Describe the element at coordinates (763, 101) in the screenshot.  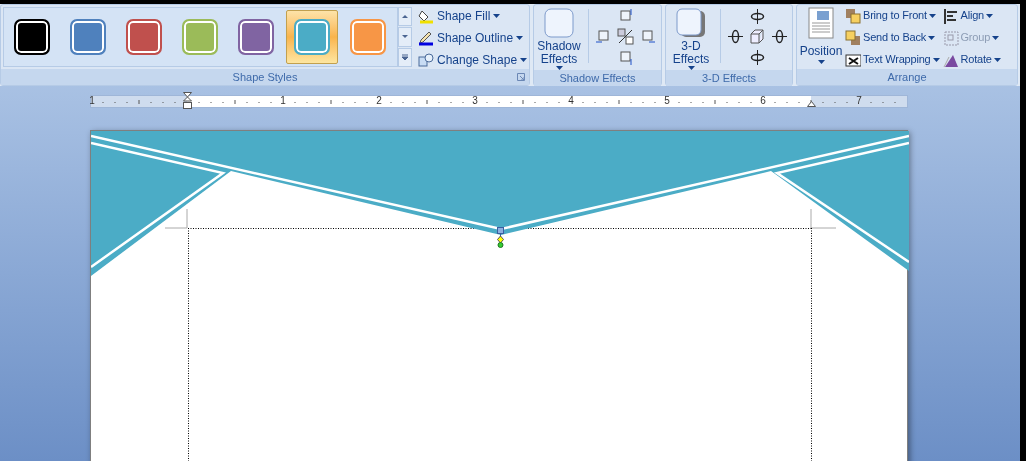
I see `ruler-number: 6` at that location.